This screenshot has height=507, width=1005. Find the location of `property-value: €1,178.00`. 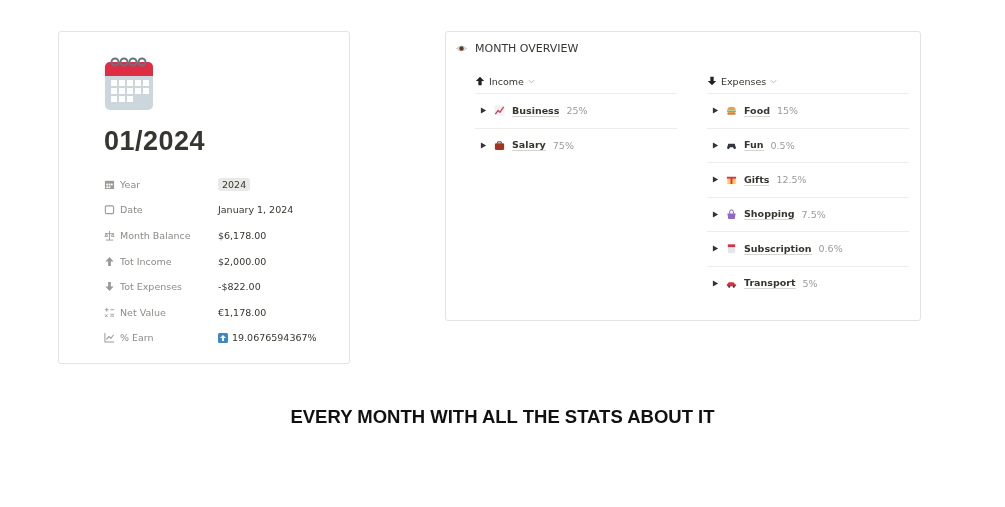

property-value: €1,178.00 is located at coordinates (242, 312).